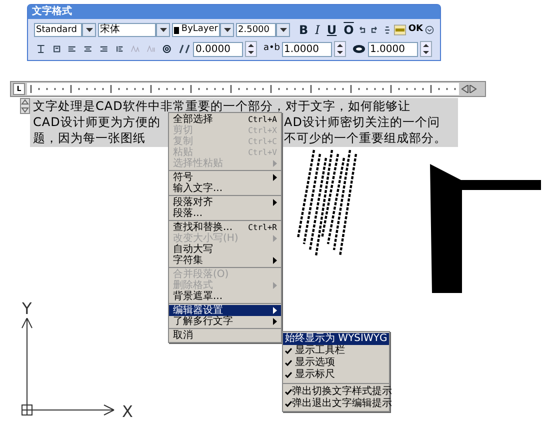 This screenshot has height=428, width=548. I want to click on toolbar-title: 文字格式, so click(234, 12).